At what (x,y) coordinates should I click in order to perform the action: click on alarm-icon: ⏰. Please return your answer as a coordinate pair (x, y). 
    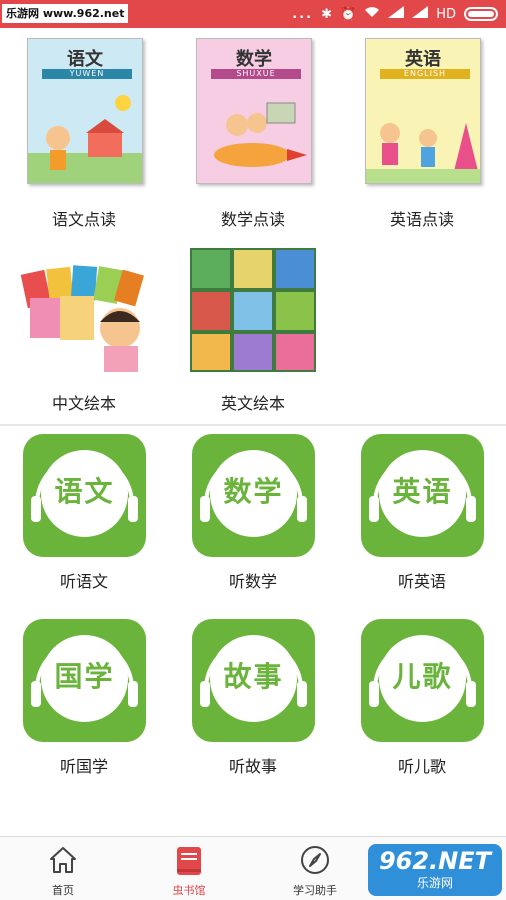
    Looking at the image, I should click on (348, 14).